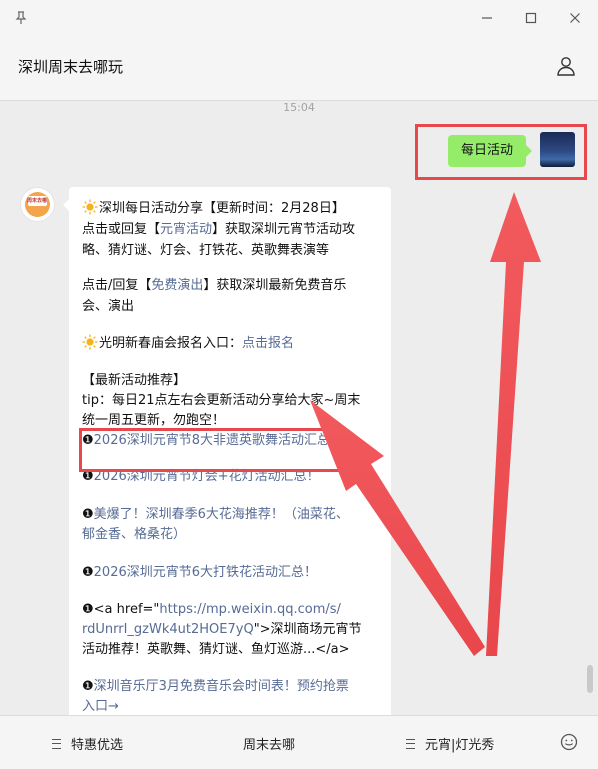 The width and height of the screenshot is (598, 769). What do you see at coordinates (71, 67) in the screenshot?
I see `chat-title: 深圳周末去哪玩` at bounding box center [71, 67].